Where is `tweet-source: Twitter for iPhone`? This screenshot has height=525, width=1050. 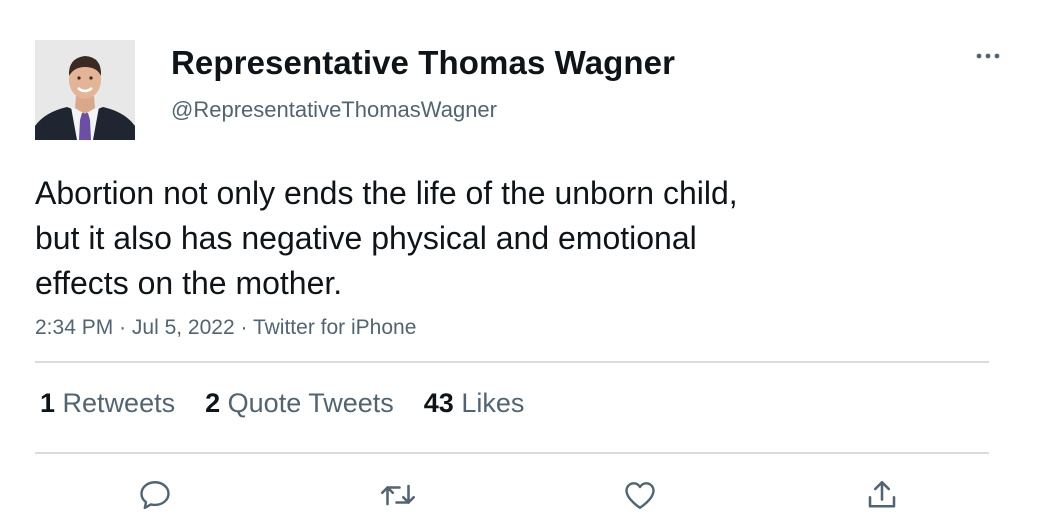 tweet-source: Twitter for iPhone is located at coordinates (334, 327).